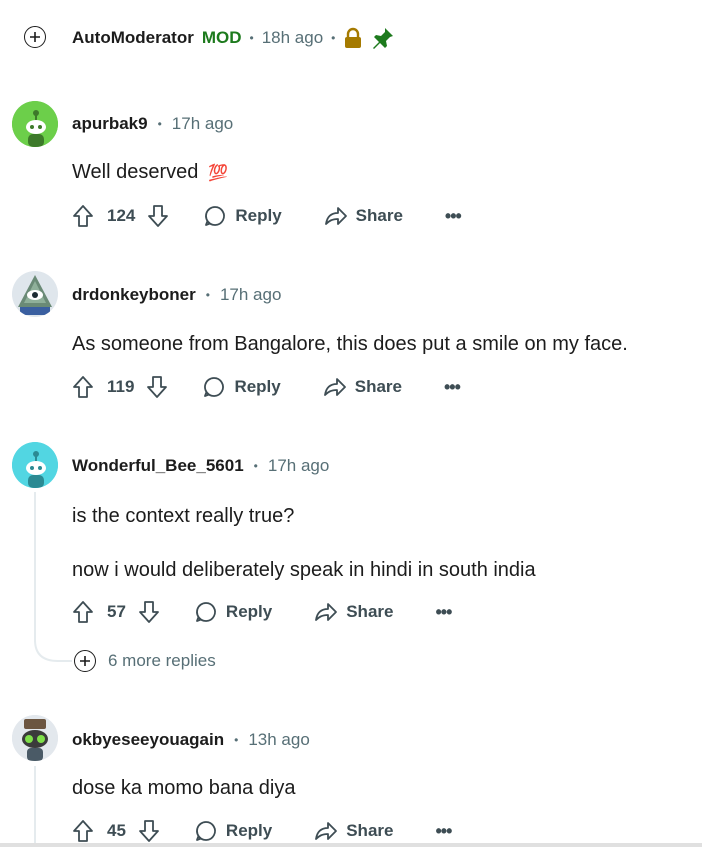 Image resolution: width=702 pixels, height=847 pixels. What do you see at coordinates (383, 38) in the screenshot?
I see `pin-icon` at bounding box center [383, 38].